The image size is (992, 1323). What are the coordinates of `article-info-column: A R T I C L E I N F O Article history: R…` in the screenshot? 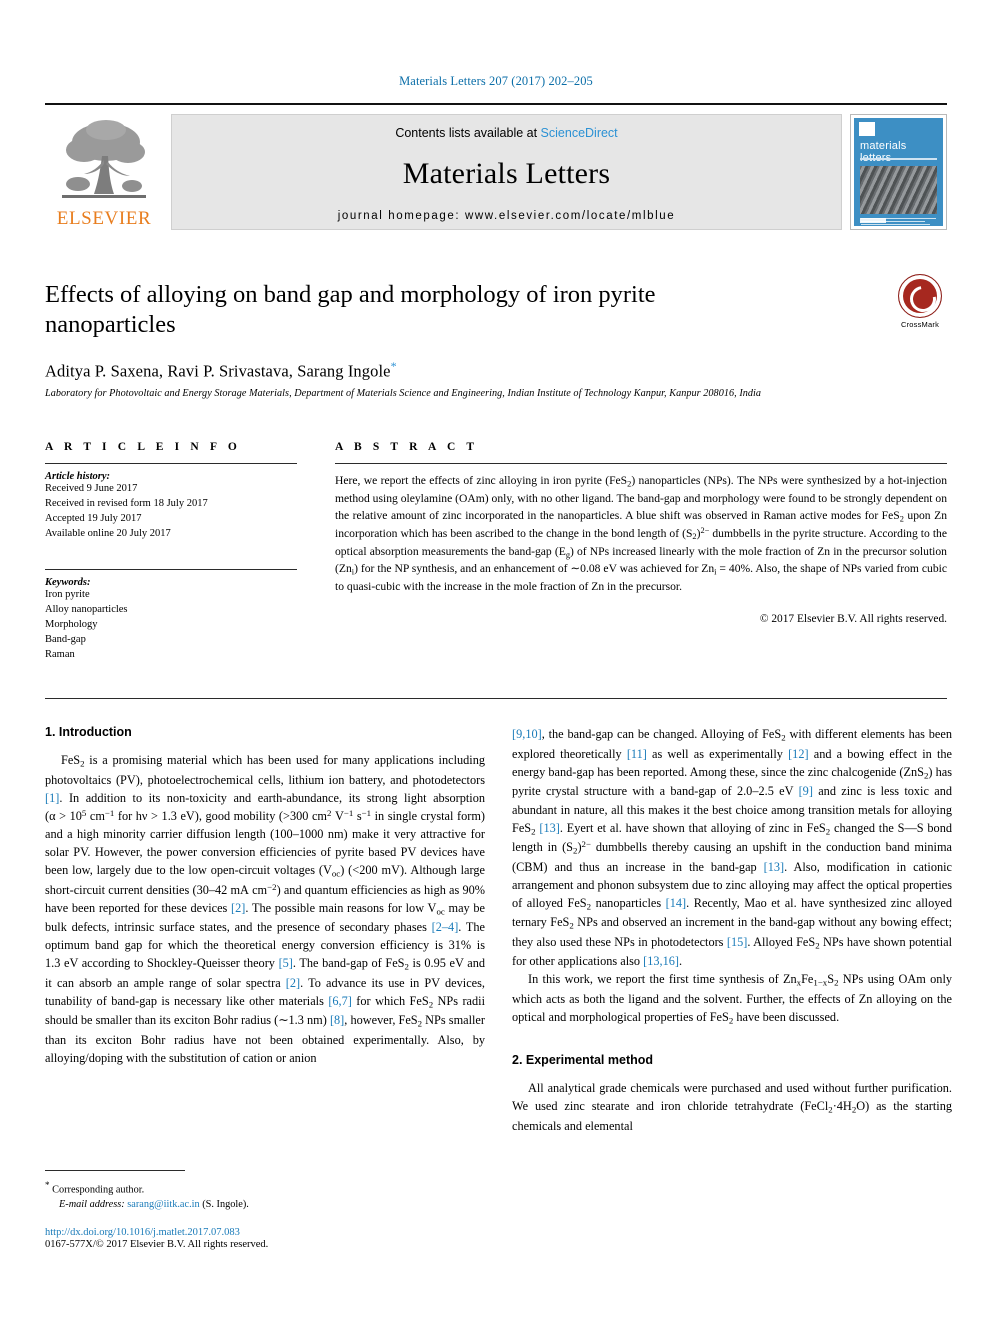 It's located at (171, 551).